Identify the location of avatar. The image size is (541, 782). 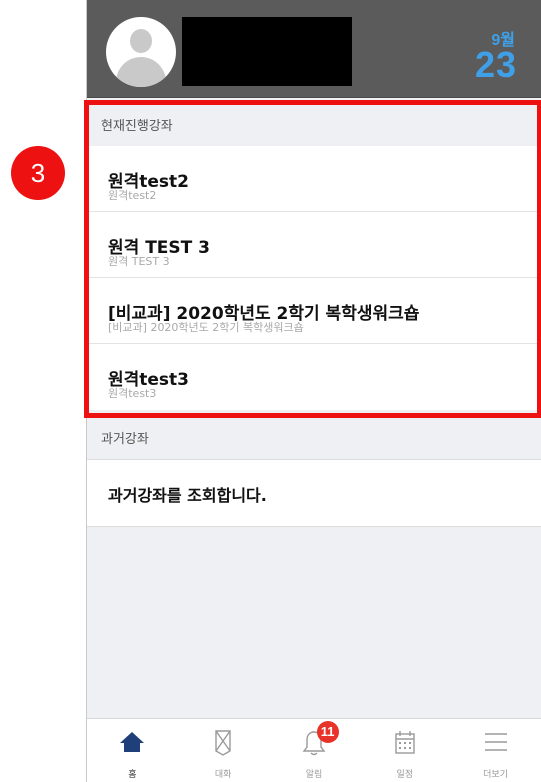
(141, 52).